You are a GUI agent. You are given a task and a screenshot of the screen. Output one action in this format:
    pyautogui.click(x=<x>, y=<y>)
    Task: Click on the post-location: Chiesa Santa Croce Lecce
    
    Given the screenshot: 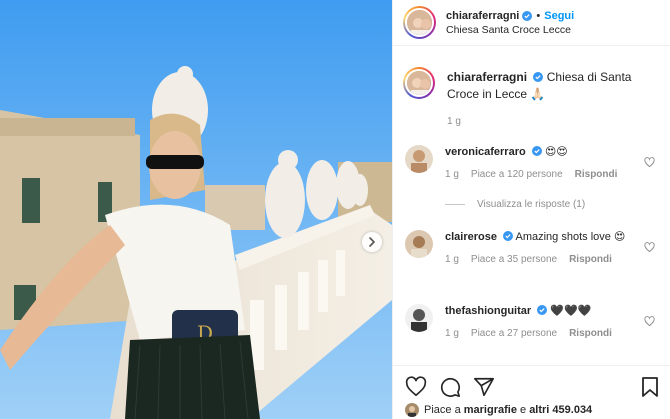 What is the action you would take?
    pyautogui.click(x=510, y=30)
    